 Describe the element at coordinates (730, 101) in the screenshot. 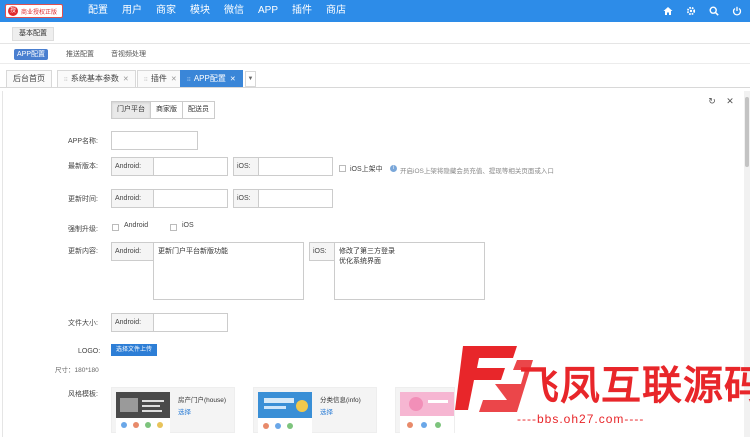

I see `close-panel-icon: ✕` at that location.